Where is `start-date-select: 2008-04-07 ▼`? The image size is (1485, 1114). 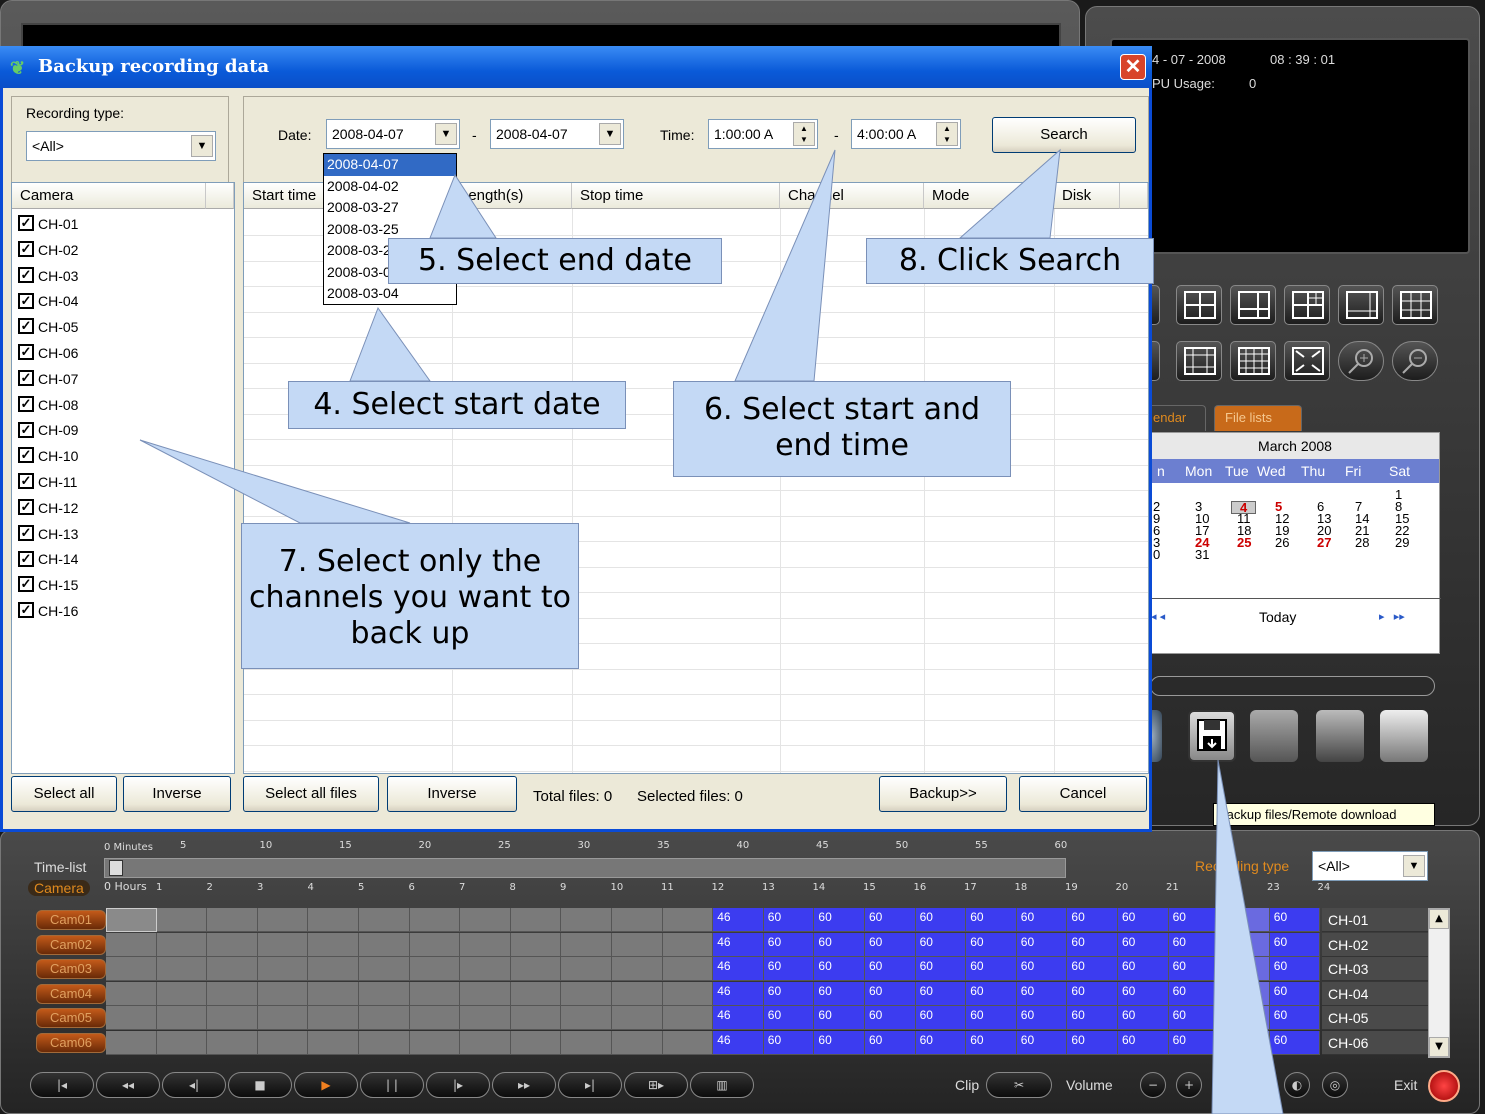 start-date-select: 2008-04-07 ▼ is located at coordinates (393, 134).